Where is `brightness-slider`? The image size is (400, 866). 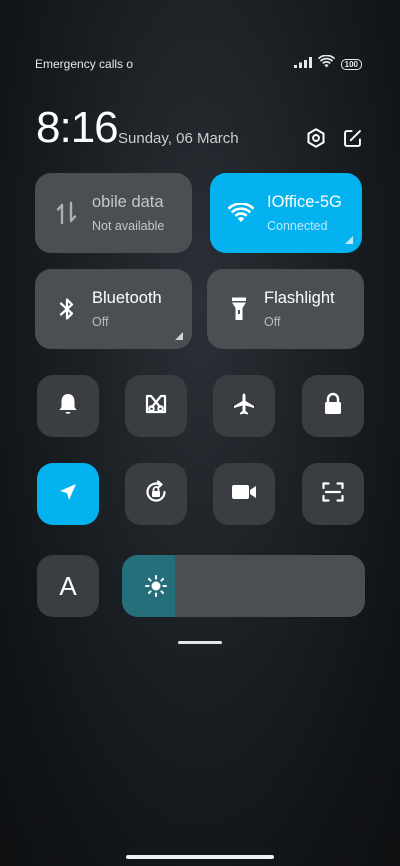
brightness-slider is located at coordinates (243, 586).